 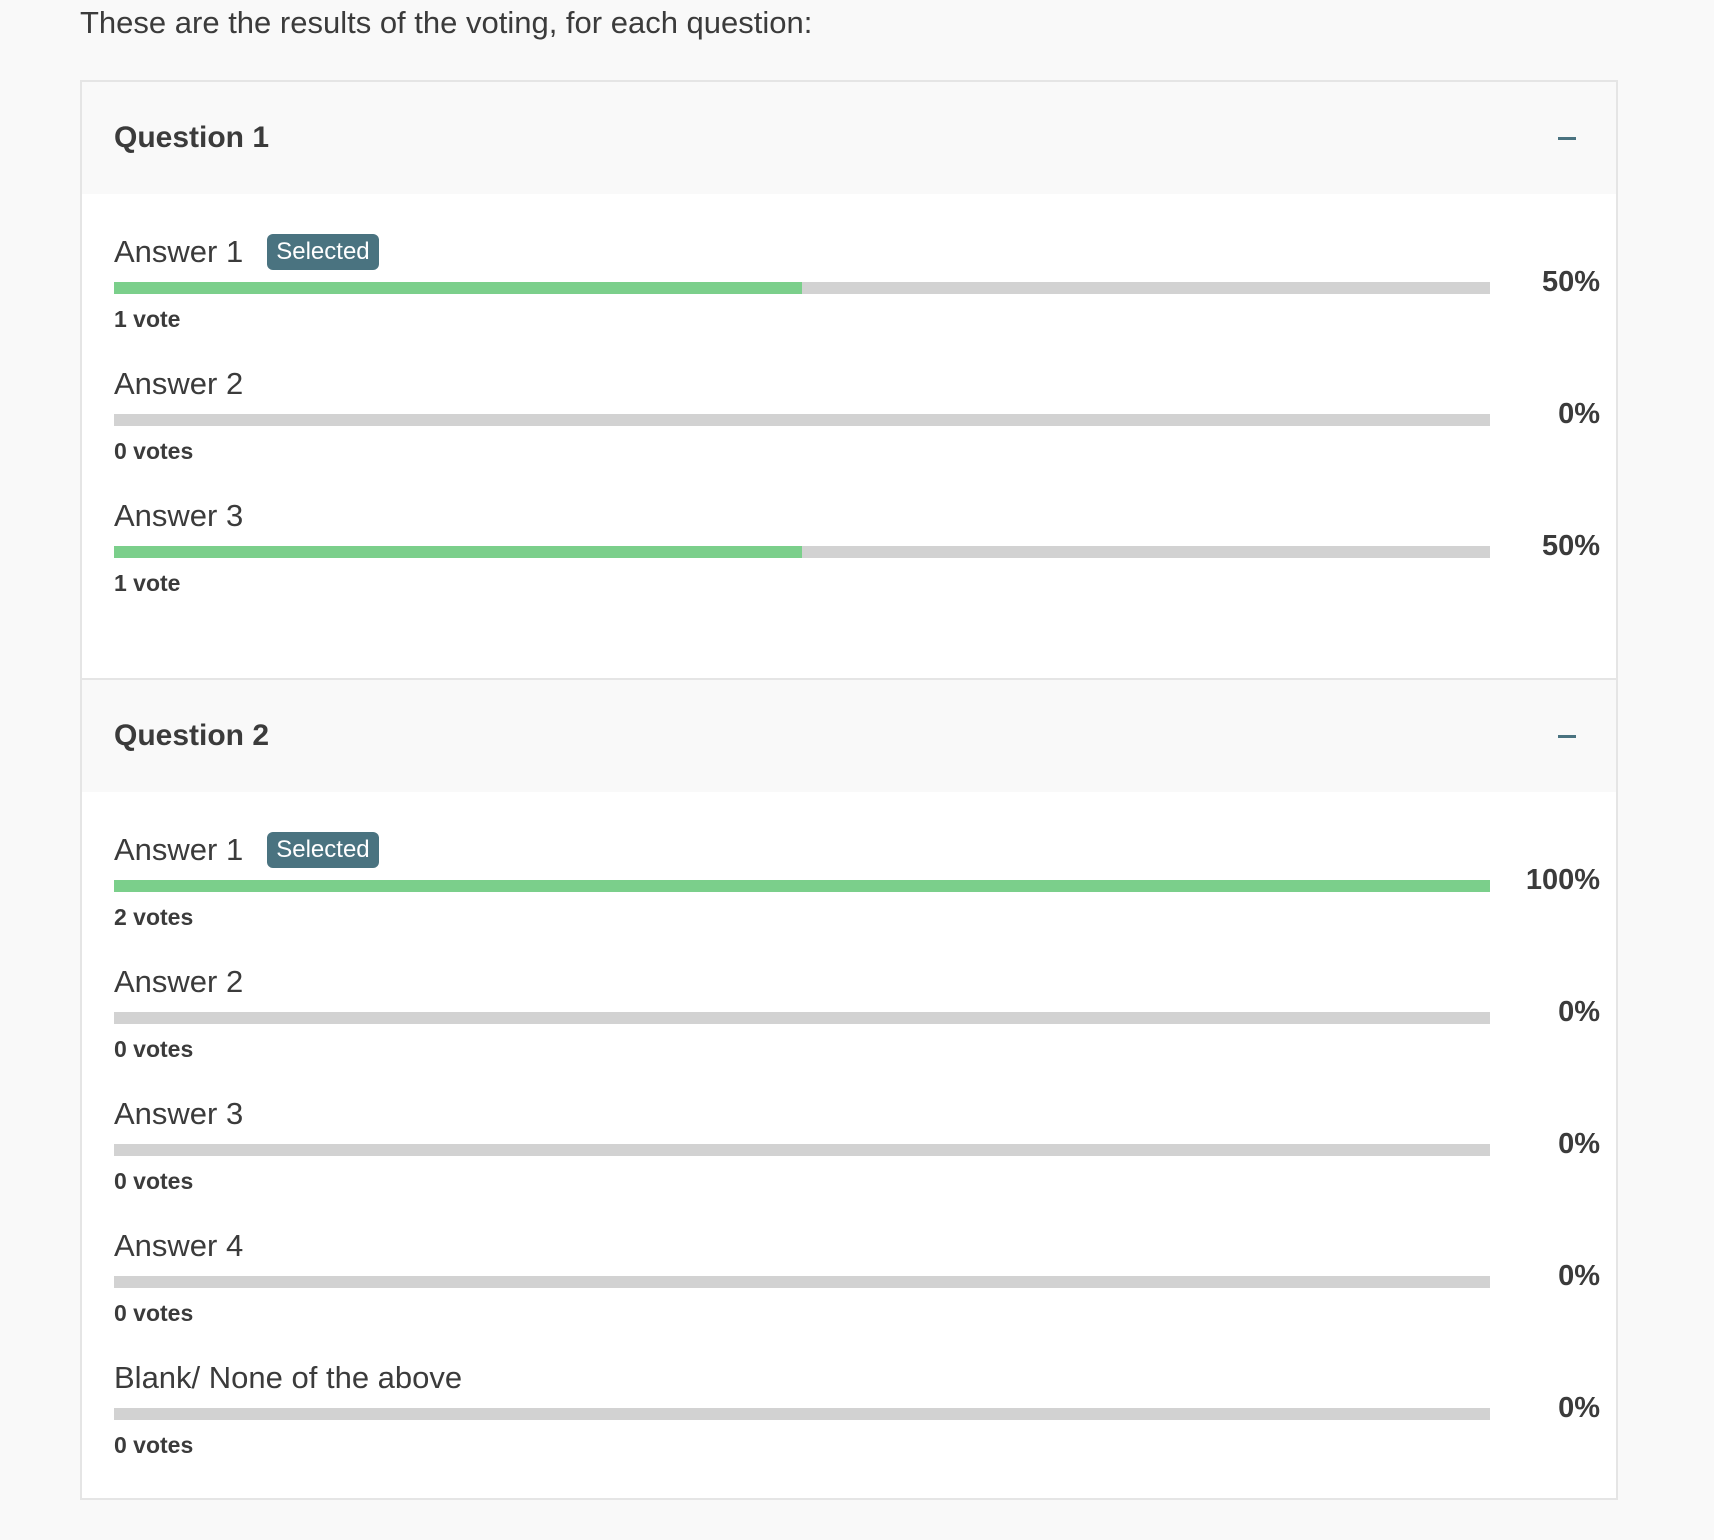 I want to click on answer-label: Blank/ None of the above, so click(x=288, y=1377).